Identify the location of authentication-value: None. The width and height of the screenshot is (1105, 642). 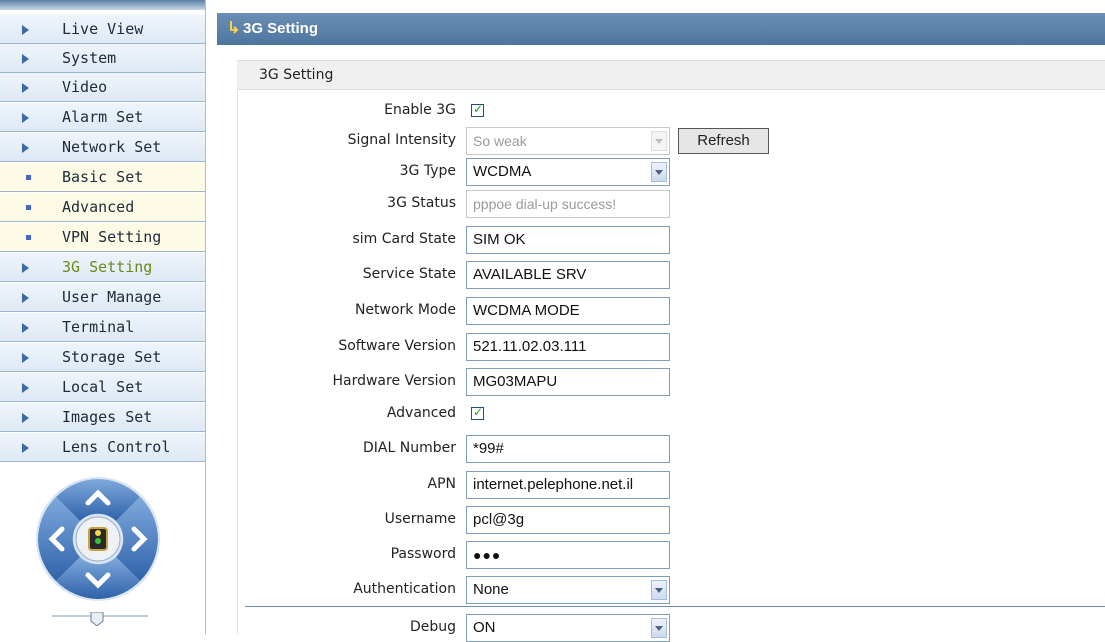
(491, 589).